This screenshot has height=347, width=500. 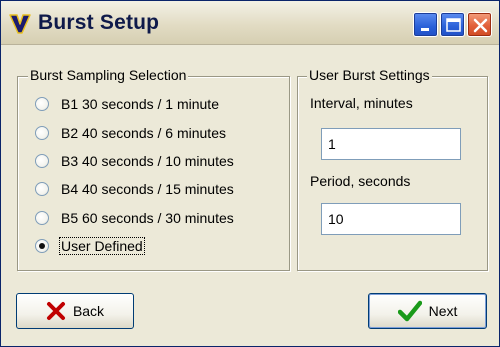 What do you see at coordinates (20, 24) in the screenshot?
I see `v-logo-icon` at bounding box center [20, 24].